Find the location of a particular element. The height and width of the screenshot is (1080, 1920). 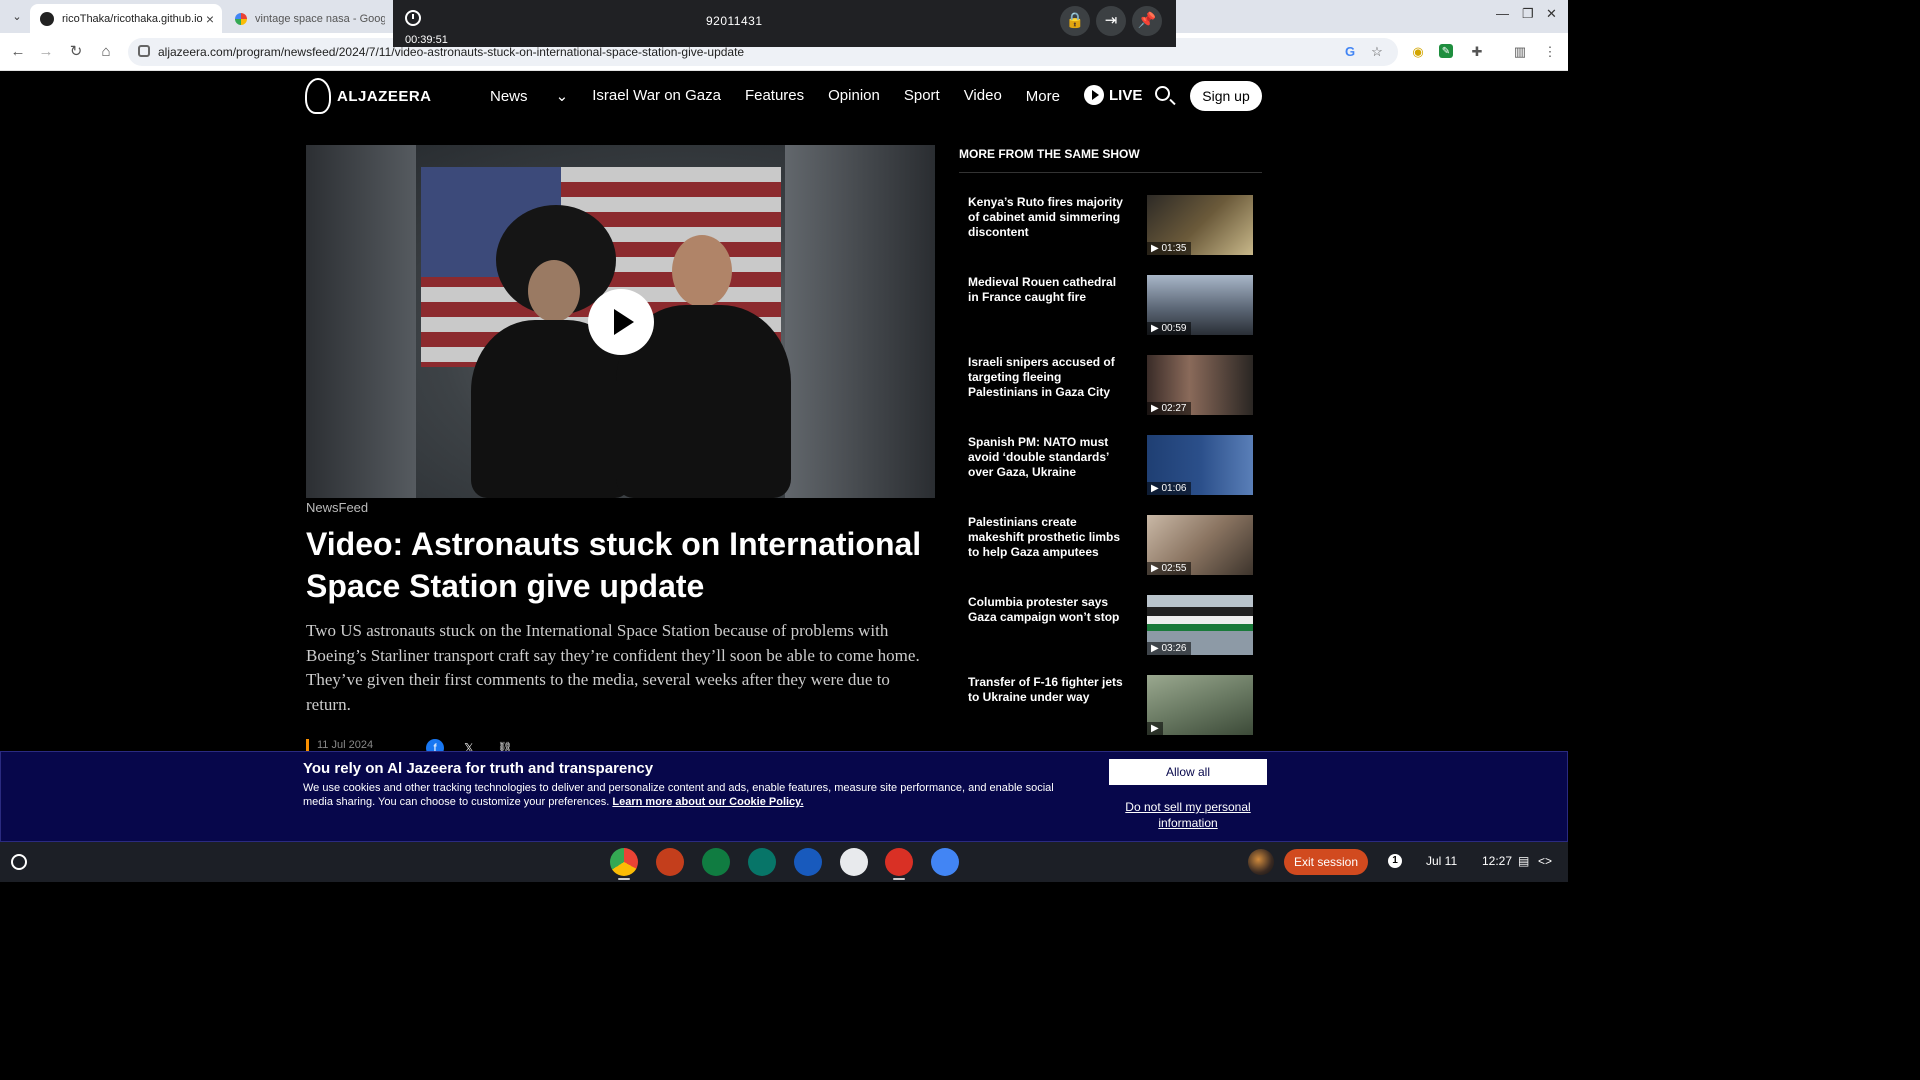

back-icon: ← is located at coordinates (18, 52).